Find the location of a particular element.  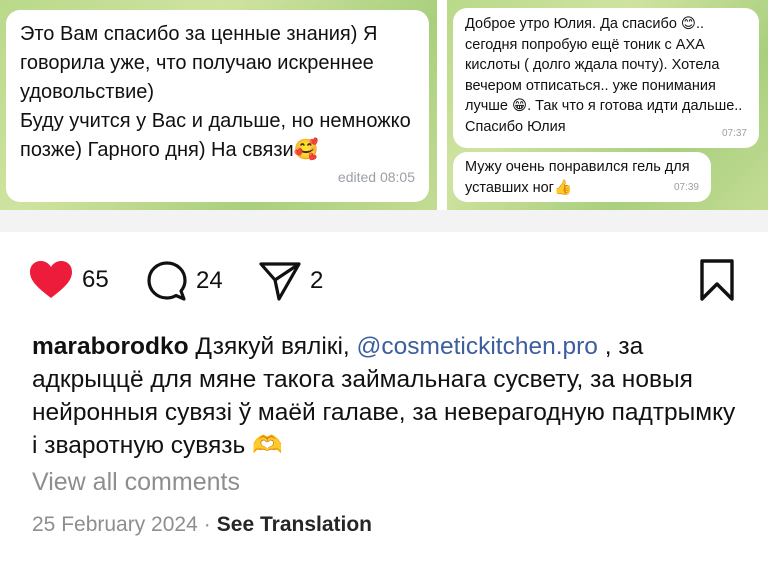

comment-icon is located at coordinates (167, 281).